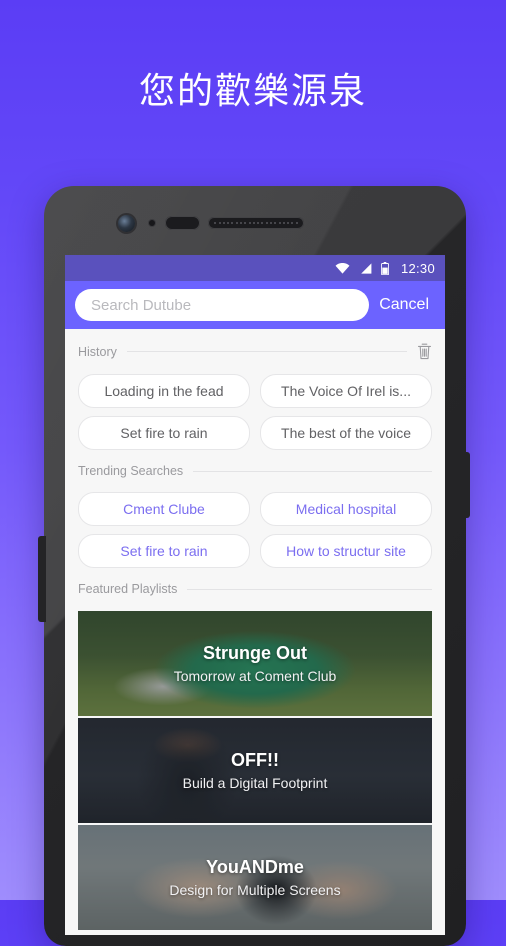  Describe the element at coordinates (346, 551) in the screenshot. I see `trending-chip: How to structur site` at that location.